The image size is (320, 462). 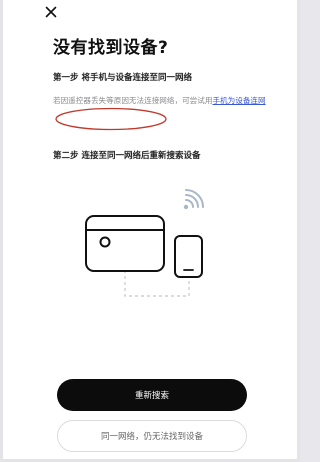 I want to click on step1-hint: 若因遥控器丢失等原因无法连接网络，可尝试用手机为设备连网, so click(x=164, y=100).